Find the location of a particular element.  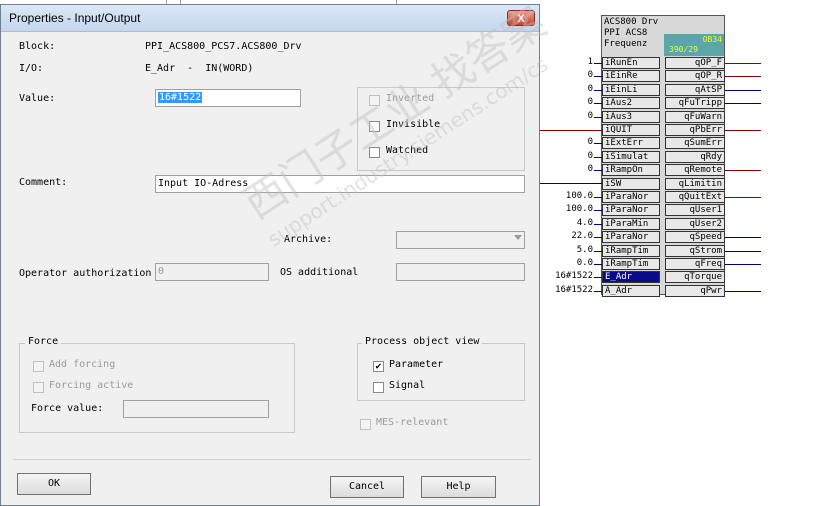

input-value: 16#1522 is located at coordinates (574, 276).